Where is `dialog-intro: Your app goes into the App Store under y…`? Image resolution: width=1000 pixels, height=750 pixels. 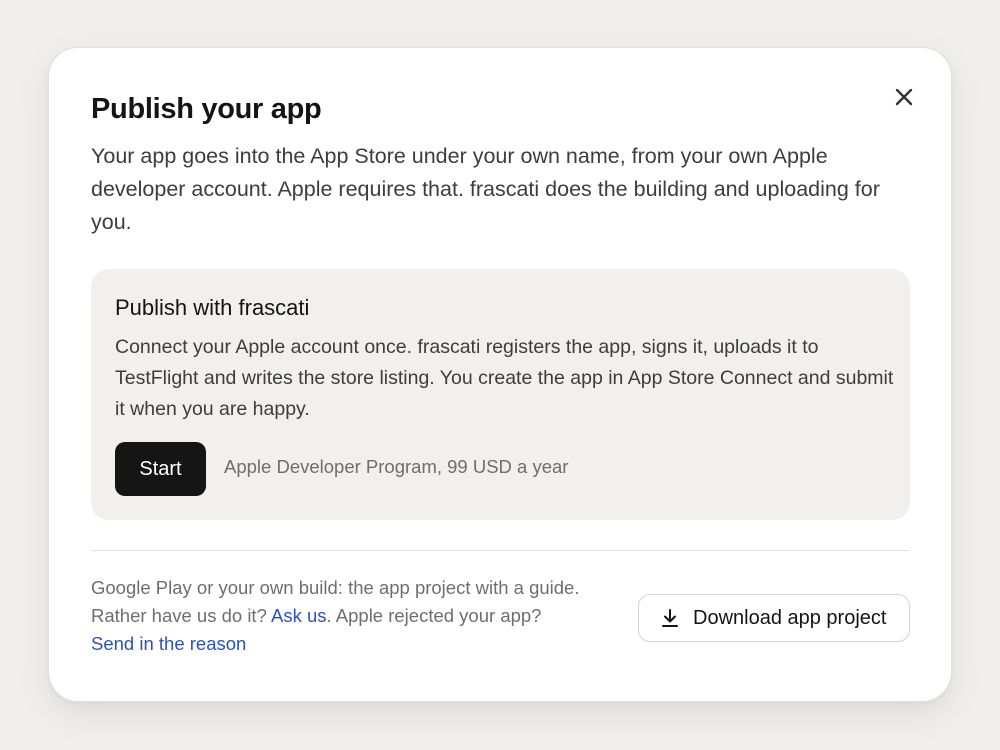 dialog-intro: Your app goes into the App Store under y… is located at coordinates (485, 189).